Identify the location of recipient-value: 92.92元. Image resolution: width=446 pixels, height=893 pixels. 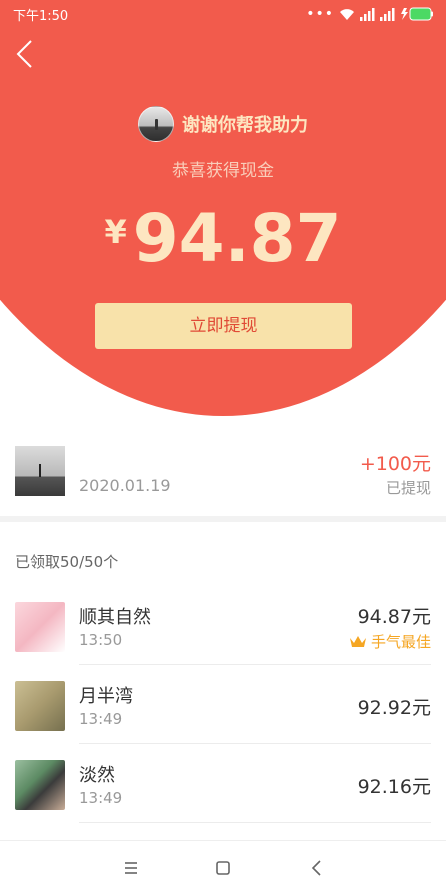
(394, 708).